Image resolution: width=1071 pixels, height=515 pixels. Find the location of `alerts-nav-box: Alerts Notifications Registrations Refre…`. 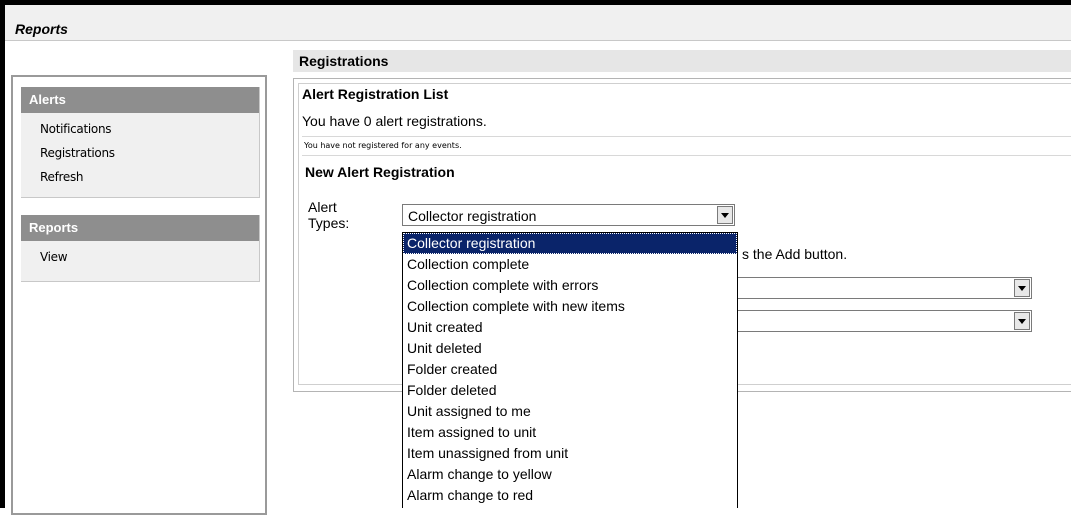

alerts-nav-box: Alerts Notifications Registrations Refre… is located at coordinates (140, 142).